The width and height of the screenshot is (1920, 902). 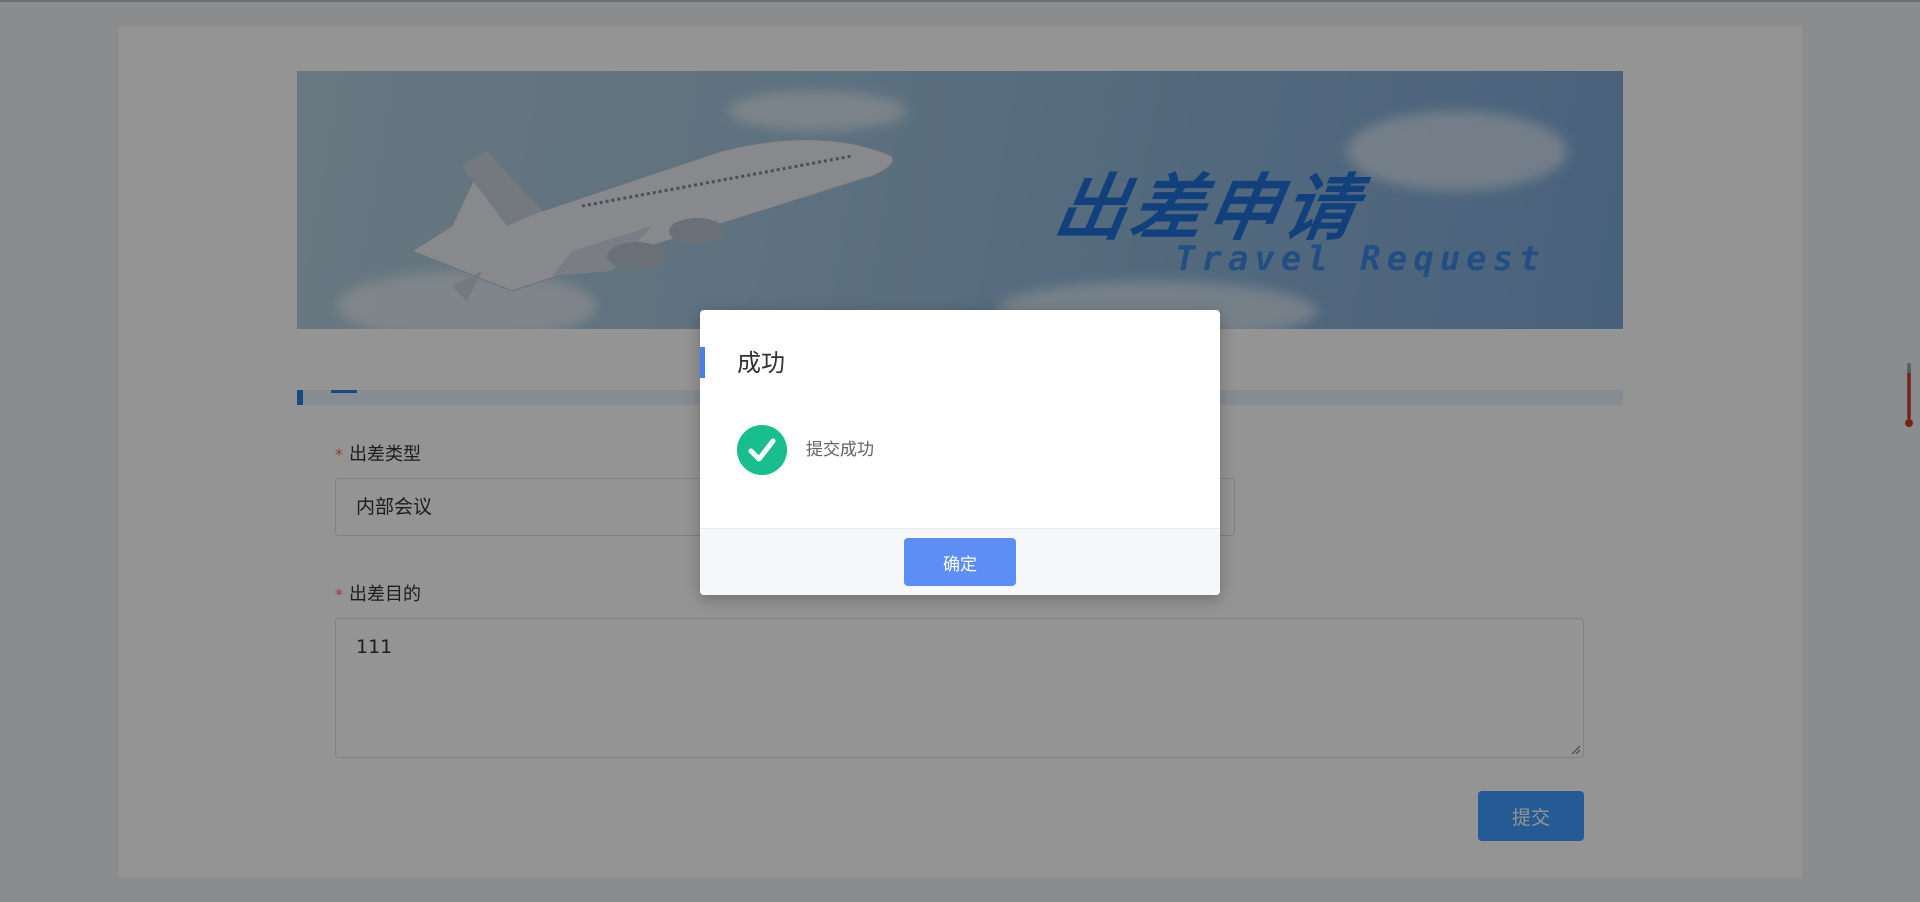 What do you see at coordinates (761, 363) in the screenshot?
I see `dialog-title: 成功` at bounding box center [761, 363].